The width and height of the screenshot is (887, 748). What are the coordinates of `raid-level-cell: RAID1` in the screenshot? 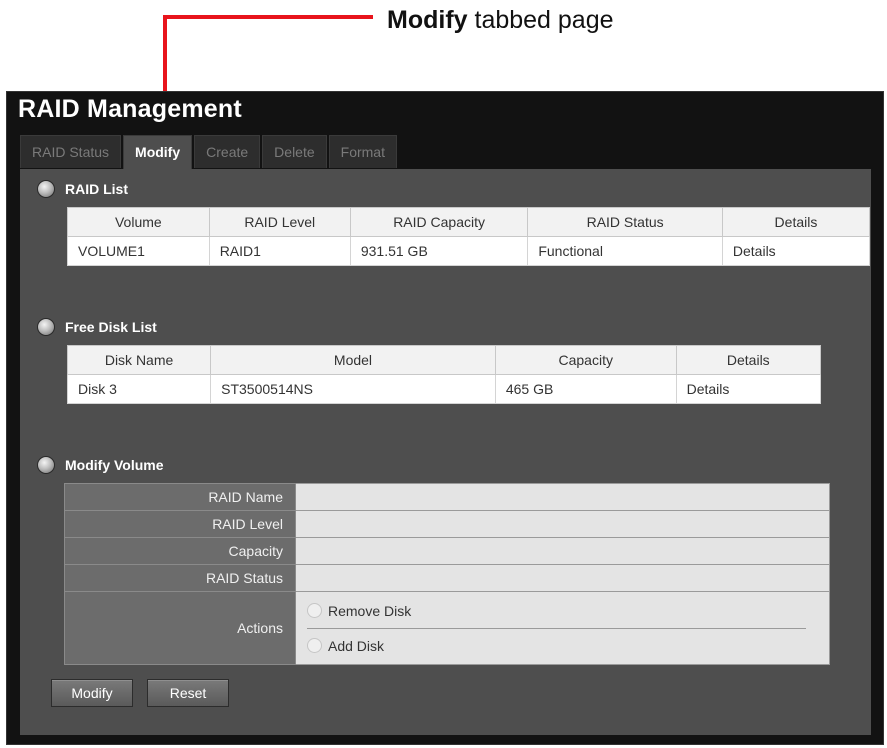 It's located at (279, 251).